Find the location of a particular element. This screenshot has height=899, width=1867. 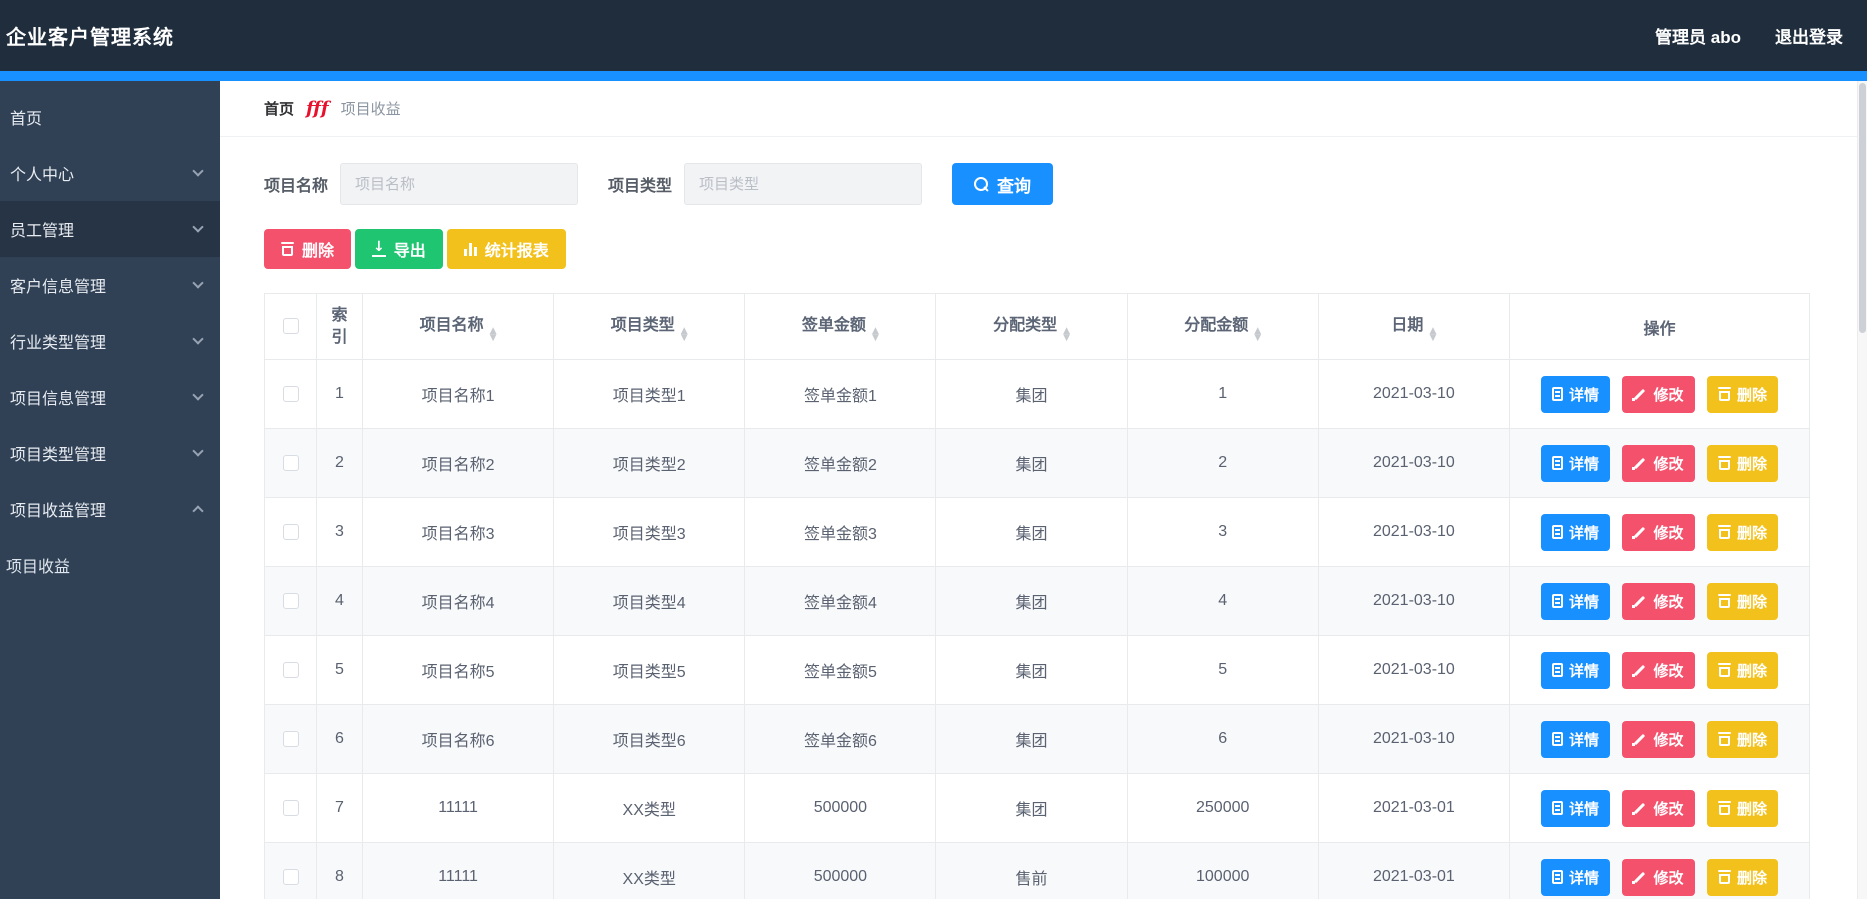

cell-sign-amount: 签单金额2 is located at coordinates (840, 463).